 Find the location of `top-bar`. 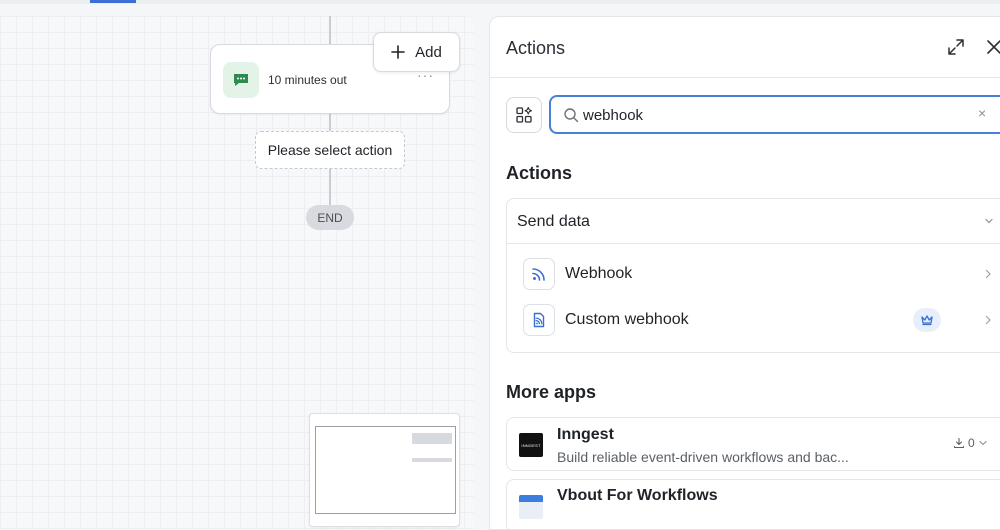

top-bar is located at coordinates (500, 2).